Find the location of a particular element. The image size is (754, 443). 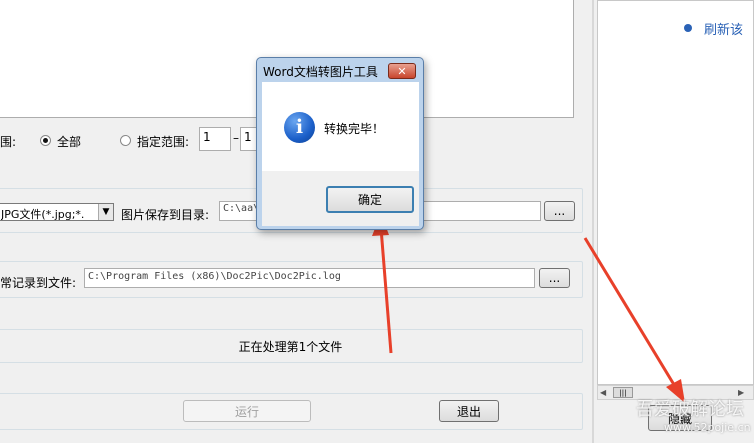

status-text: 正在处理第1个文件 is located at coordinates (290, 346).